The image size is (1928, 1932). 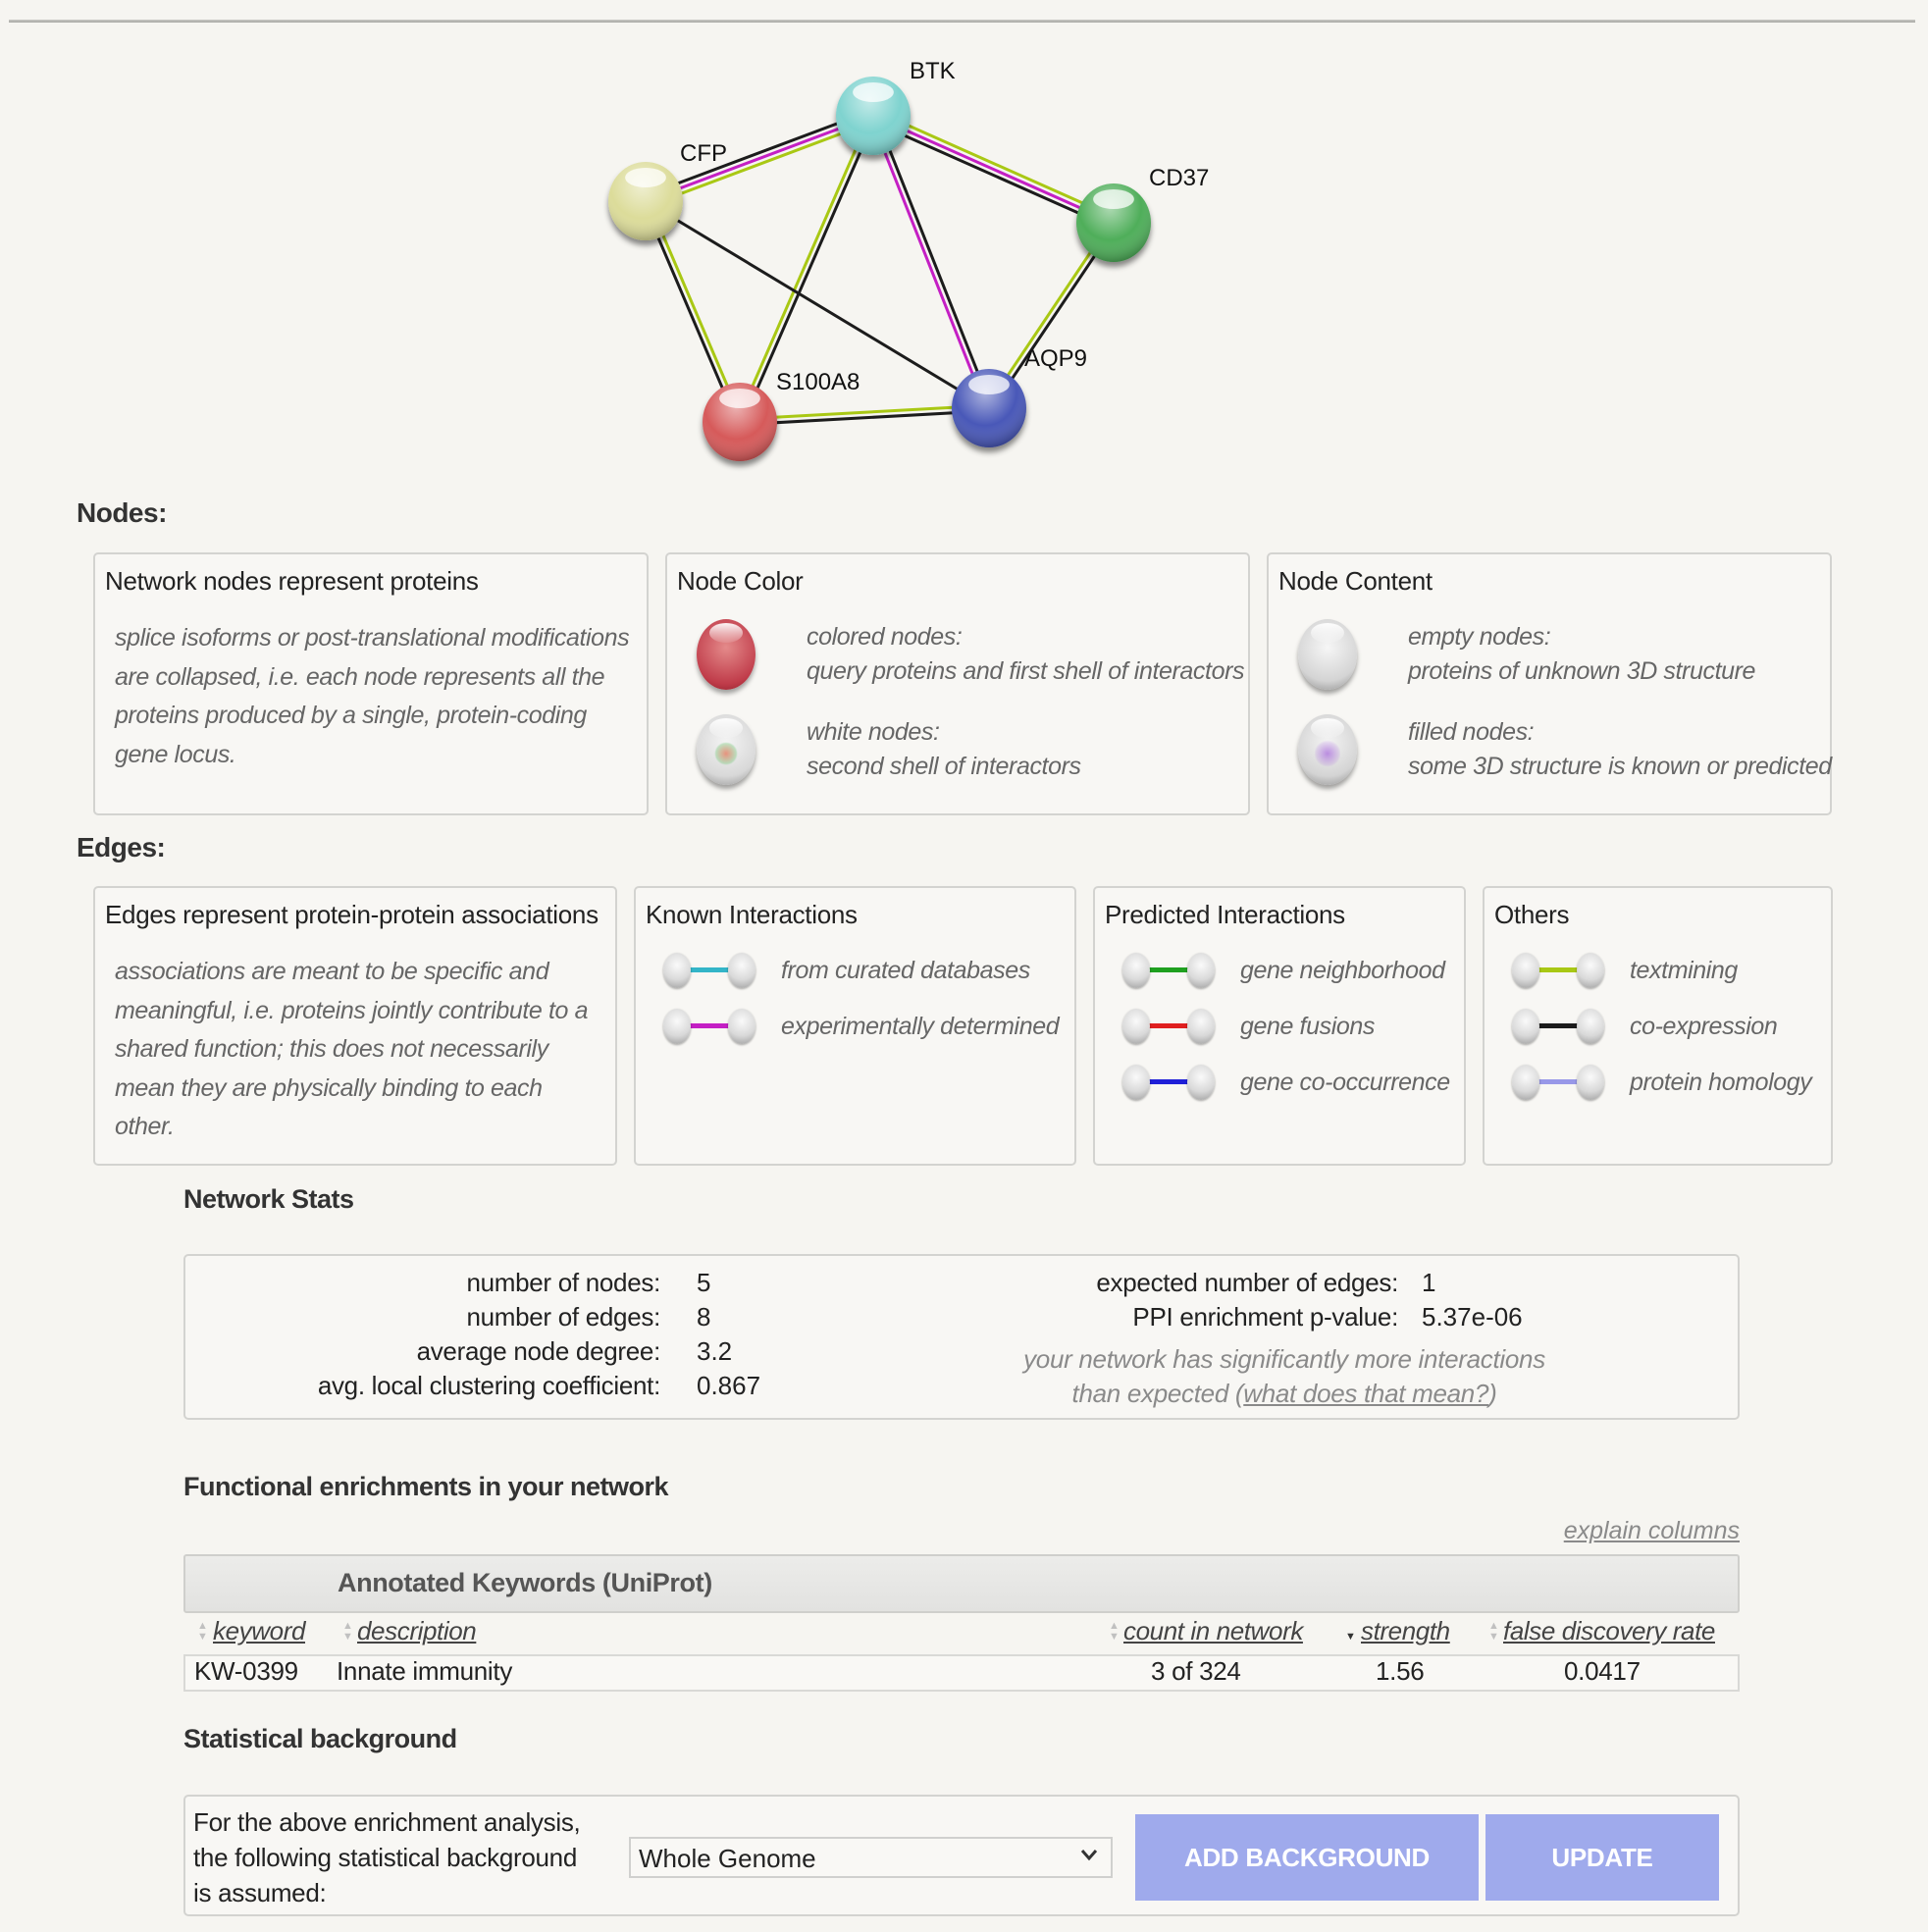 I want to click on stat-value-clustering: 0.867, so click(x=729, y=1386).